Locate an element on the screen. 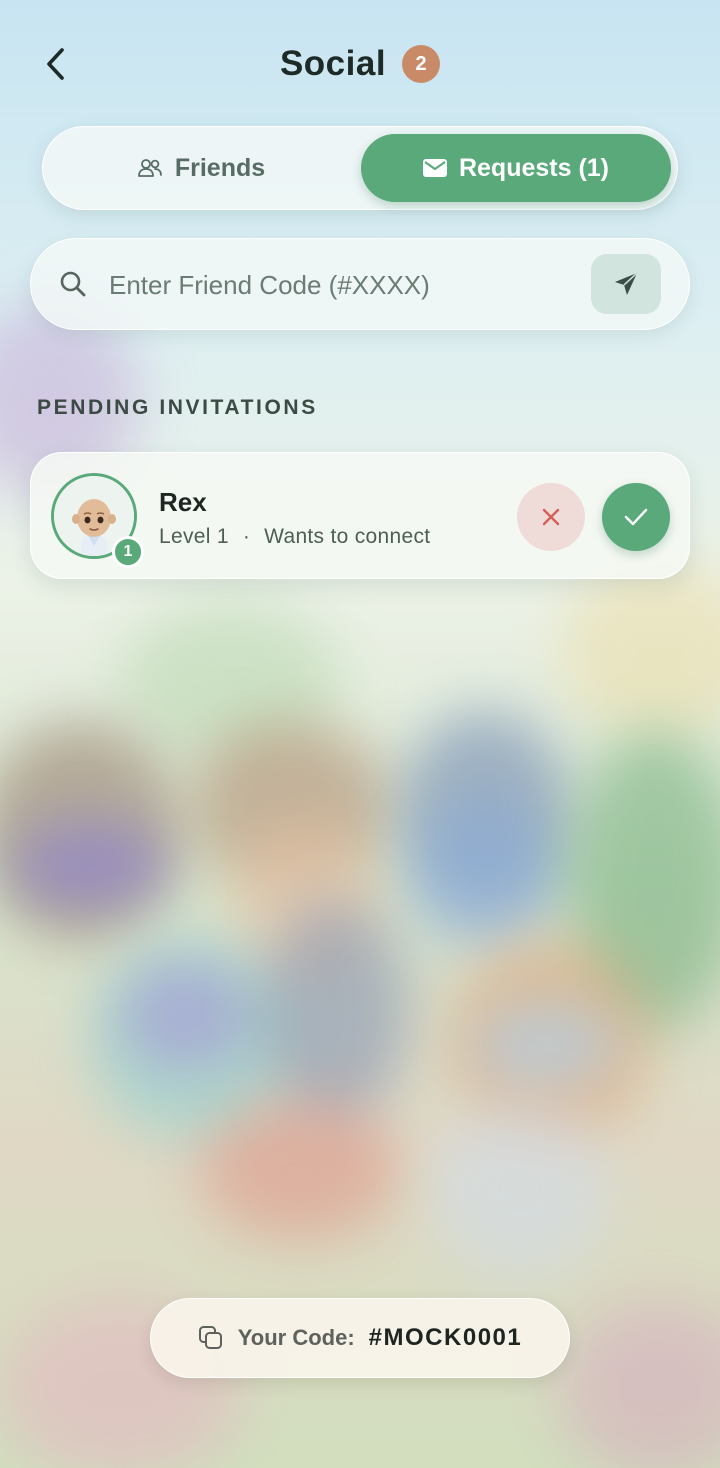 This screenshot has height=1468, width=720. friend-code-input is located at coordinates (349, 285).